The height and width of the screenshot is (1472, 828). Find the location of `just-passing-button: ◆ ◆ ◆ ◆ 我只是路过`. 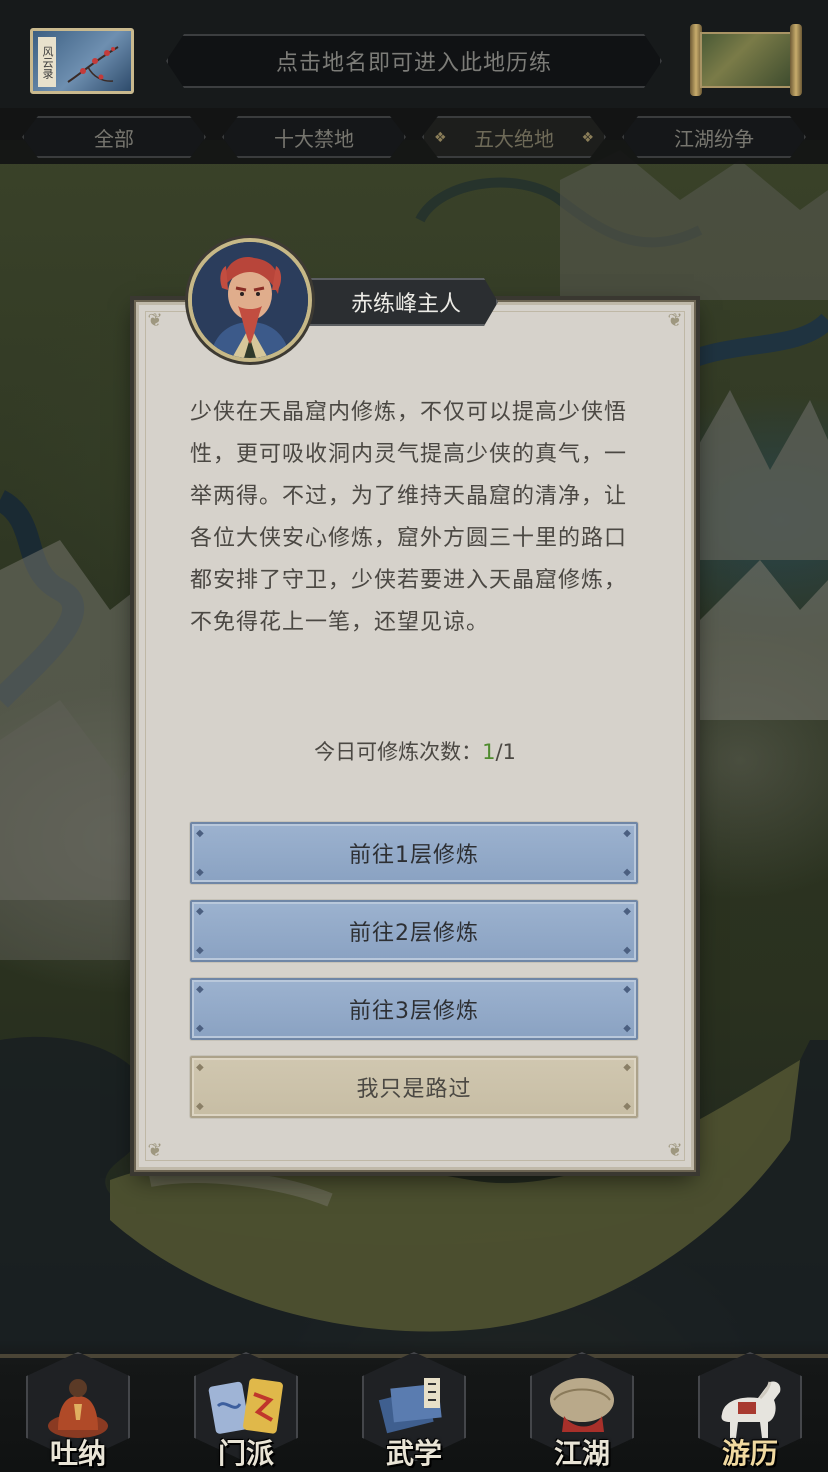

just-passing-button: ◆ ◆ ◆ ◆ 我只是路过 is located at coordinates (414, 1087).